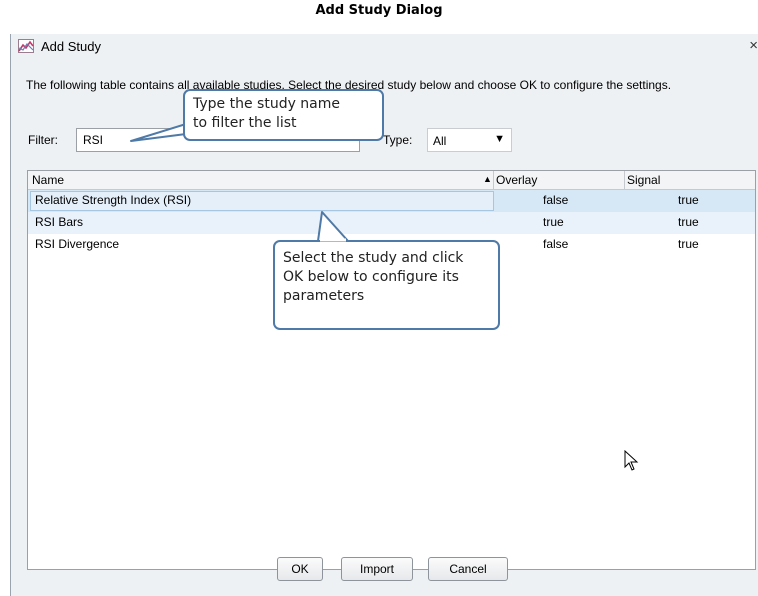 Image resolution: width=758 pixels, height=596 pixels. Describe the element at coordinates (59, 222) in the screenshot. I see `row-name: RSI Bars` at that location.